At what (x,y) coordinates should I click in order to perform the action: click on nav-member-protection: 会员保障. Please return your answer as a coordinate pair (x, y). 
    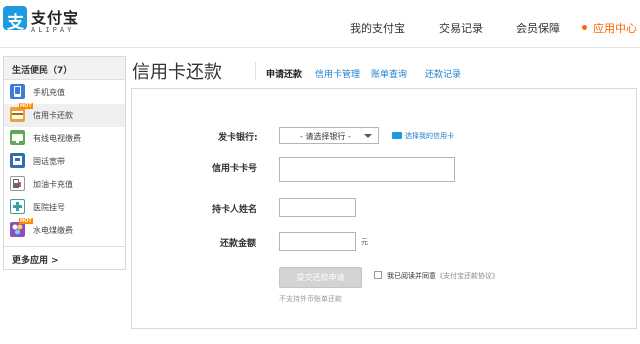
    Looking at the image, I should click on (538, 28).